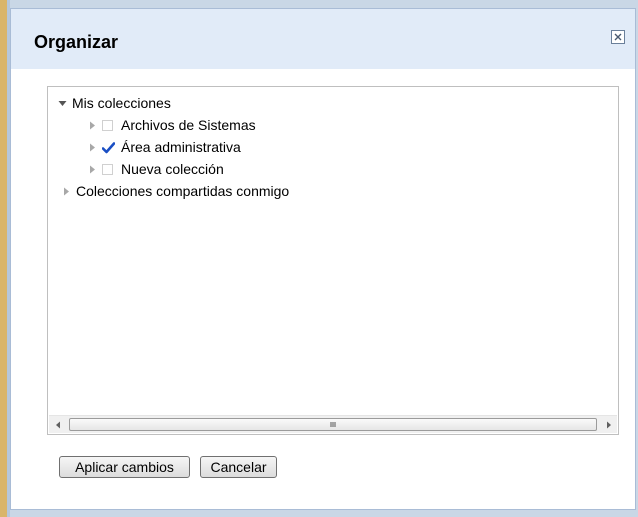  I want to click on scroll-right-arrow-icon, so click(608, 424).